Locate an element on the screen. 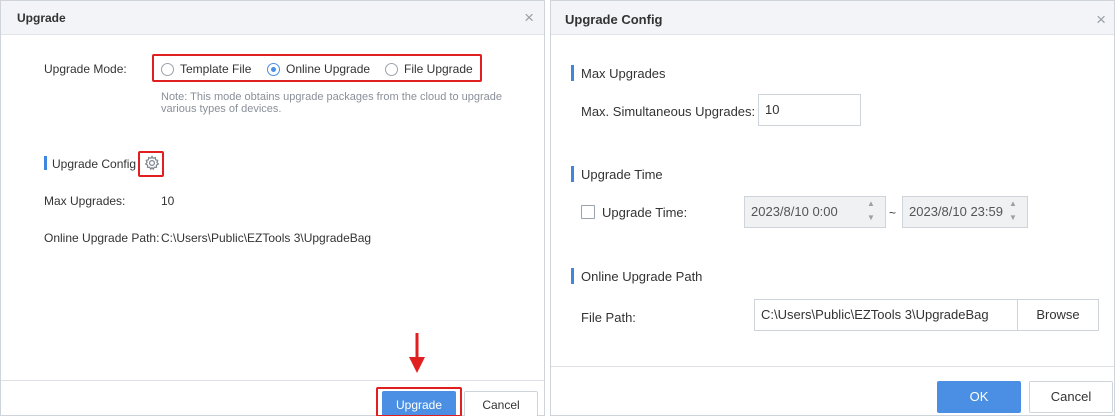  radio-online-upgrade: Online Upgrade is located at coordinates (318, 69).